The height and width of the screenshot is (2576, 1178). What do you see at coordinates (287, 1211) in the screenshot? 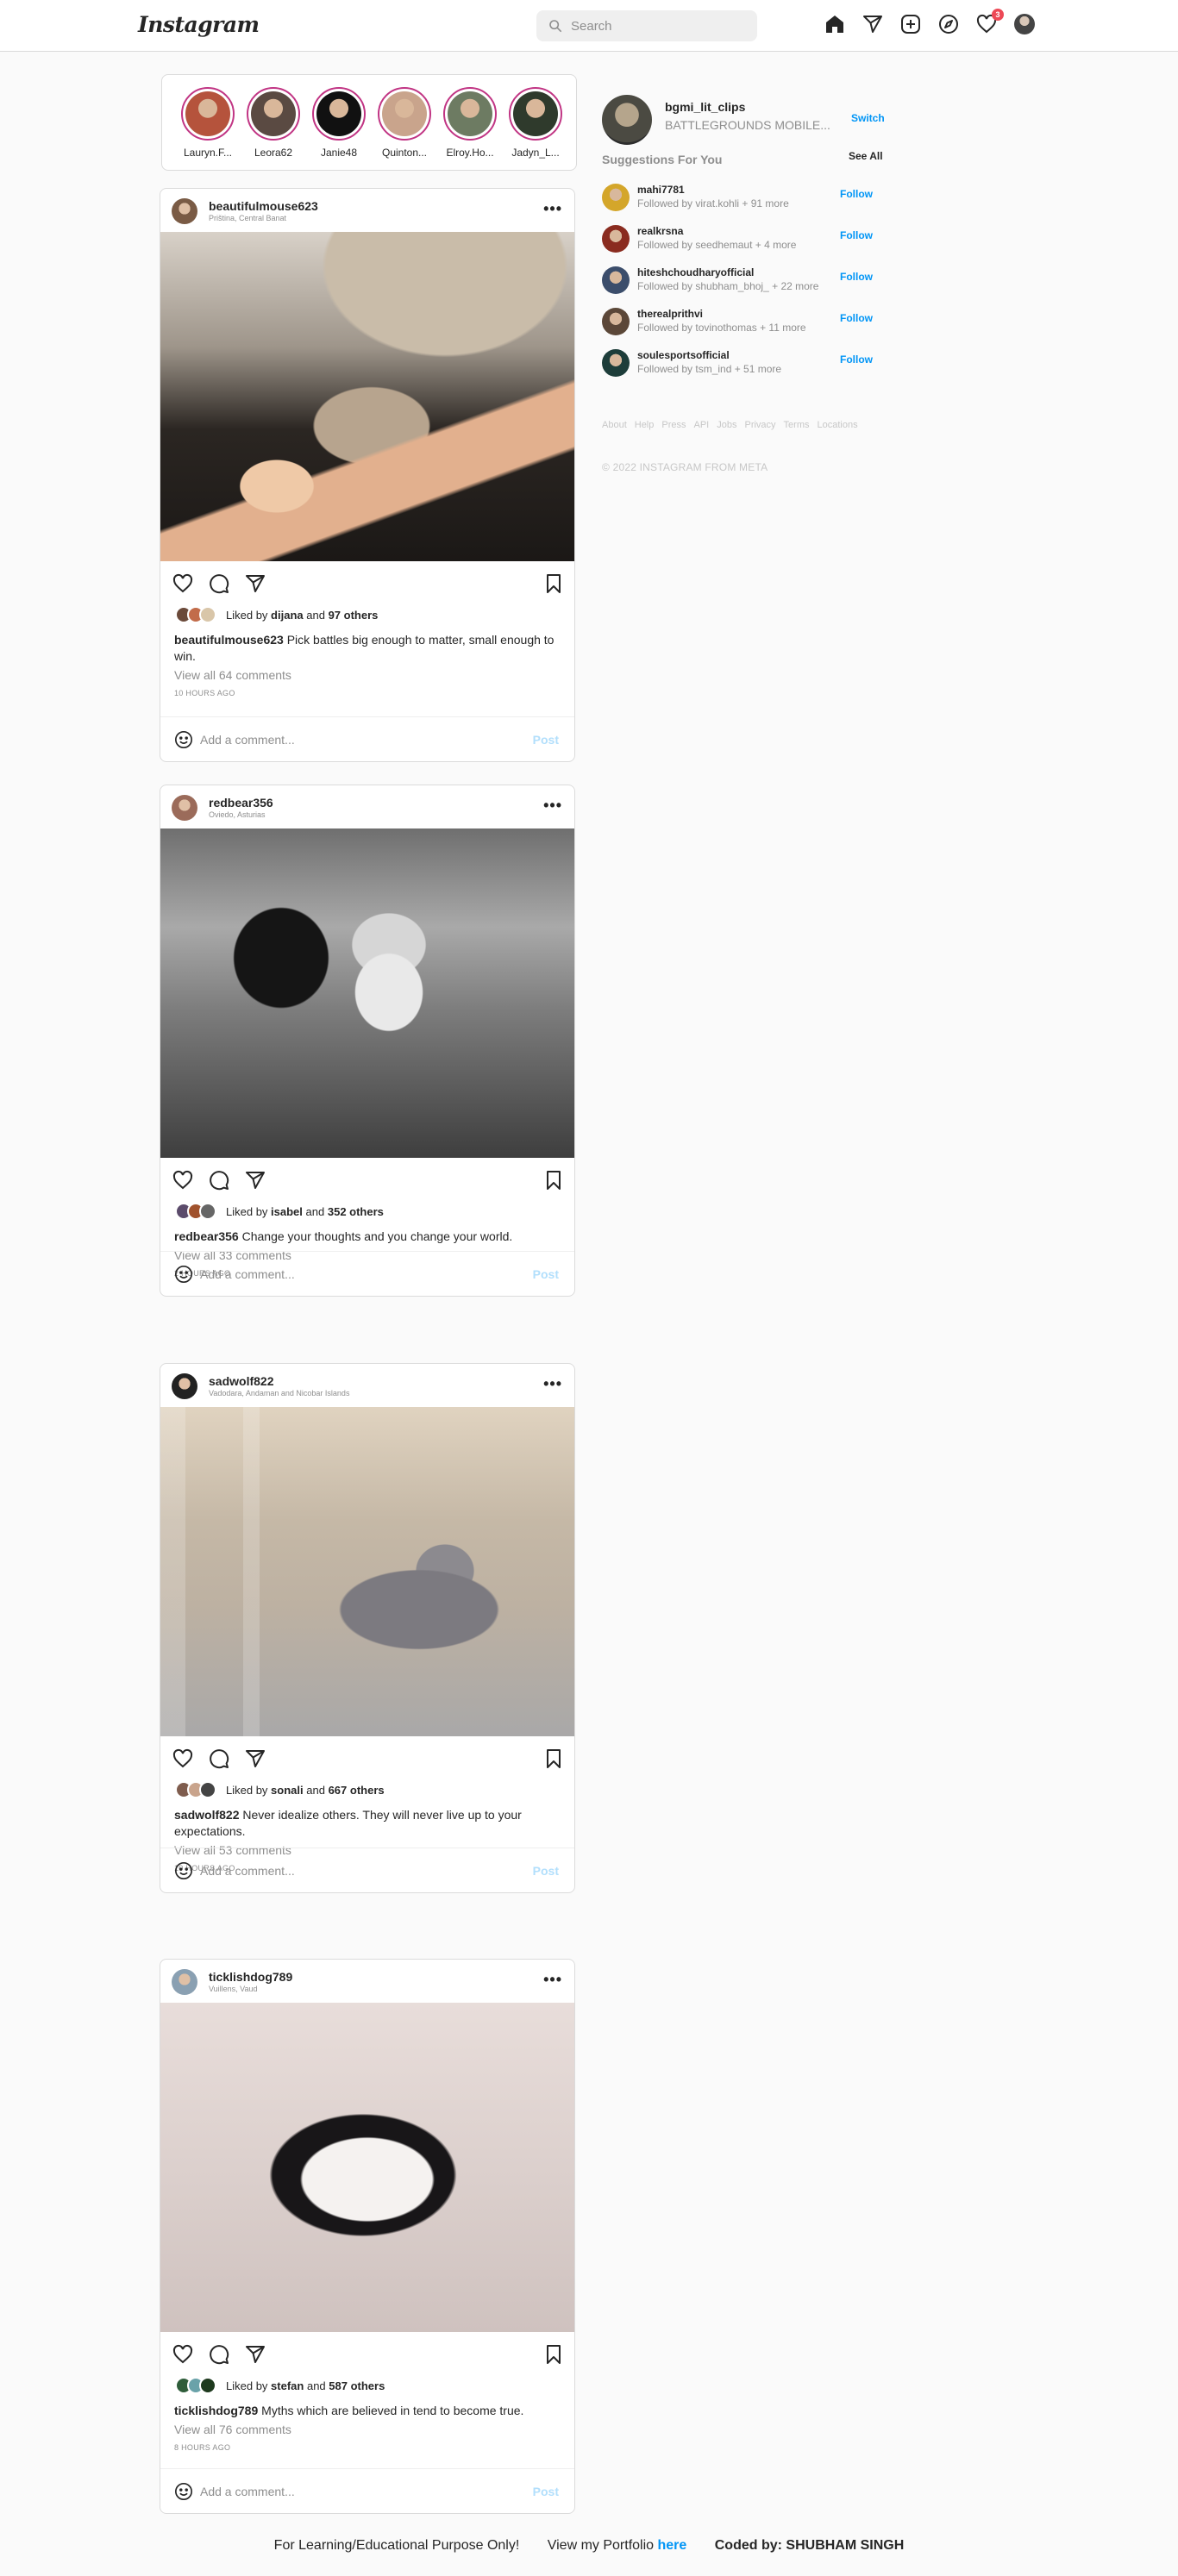
I see `liked-by-user: isabel` at bounding box center [287, 1211].